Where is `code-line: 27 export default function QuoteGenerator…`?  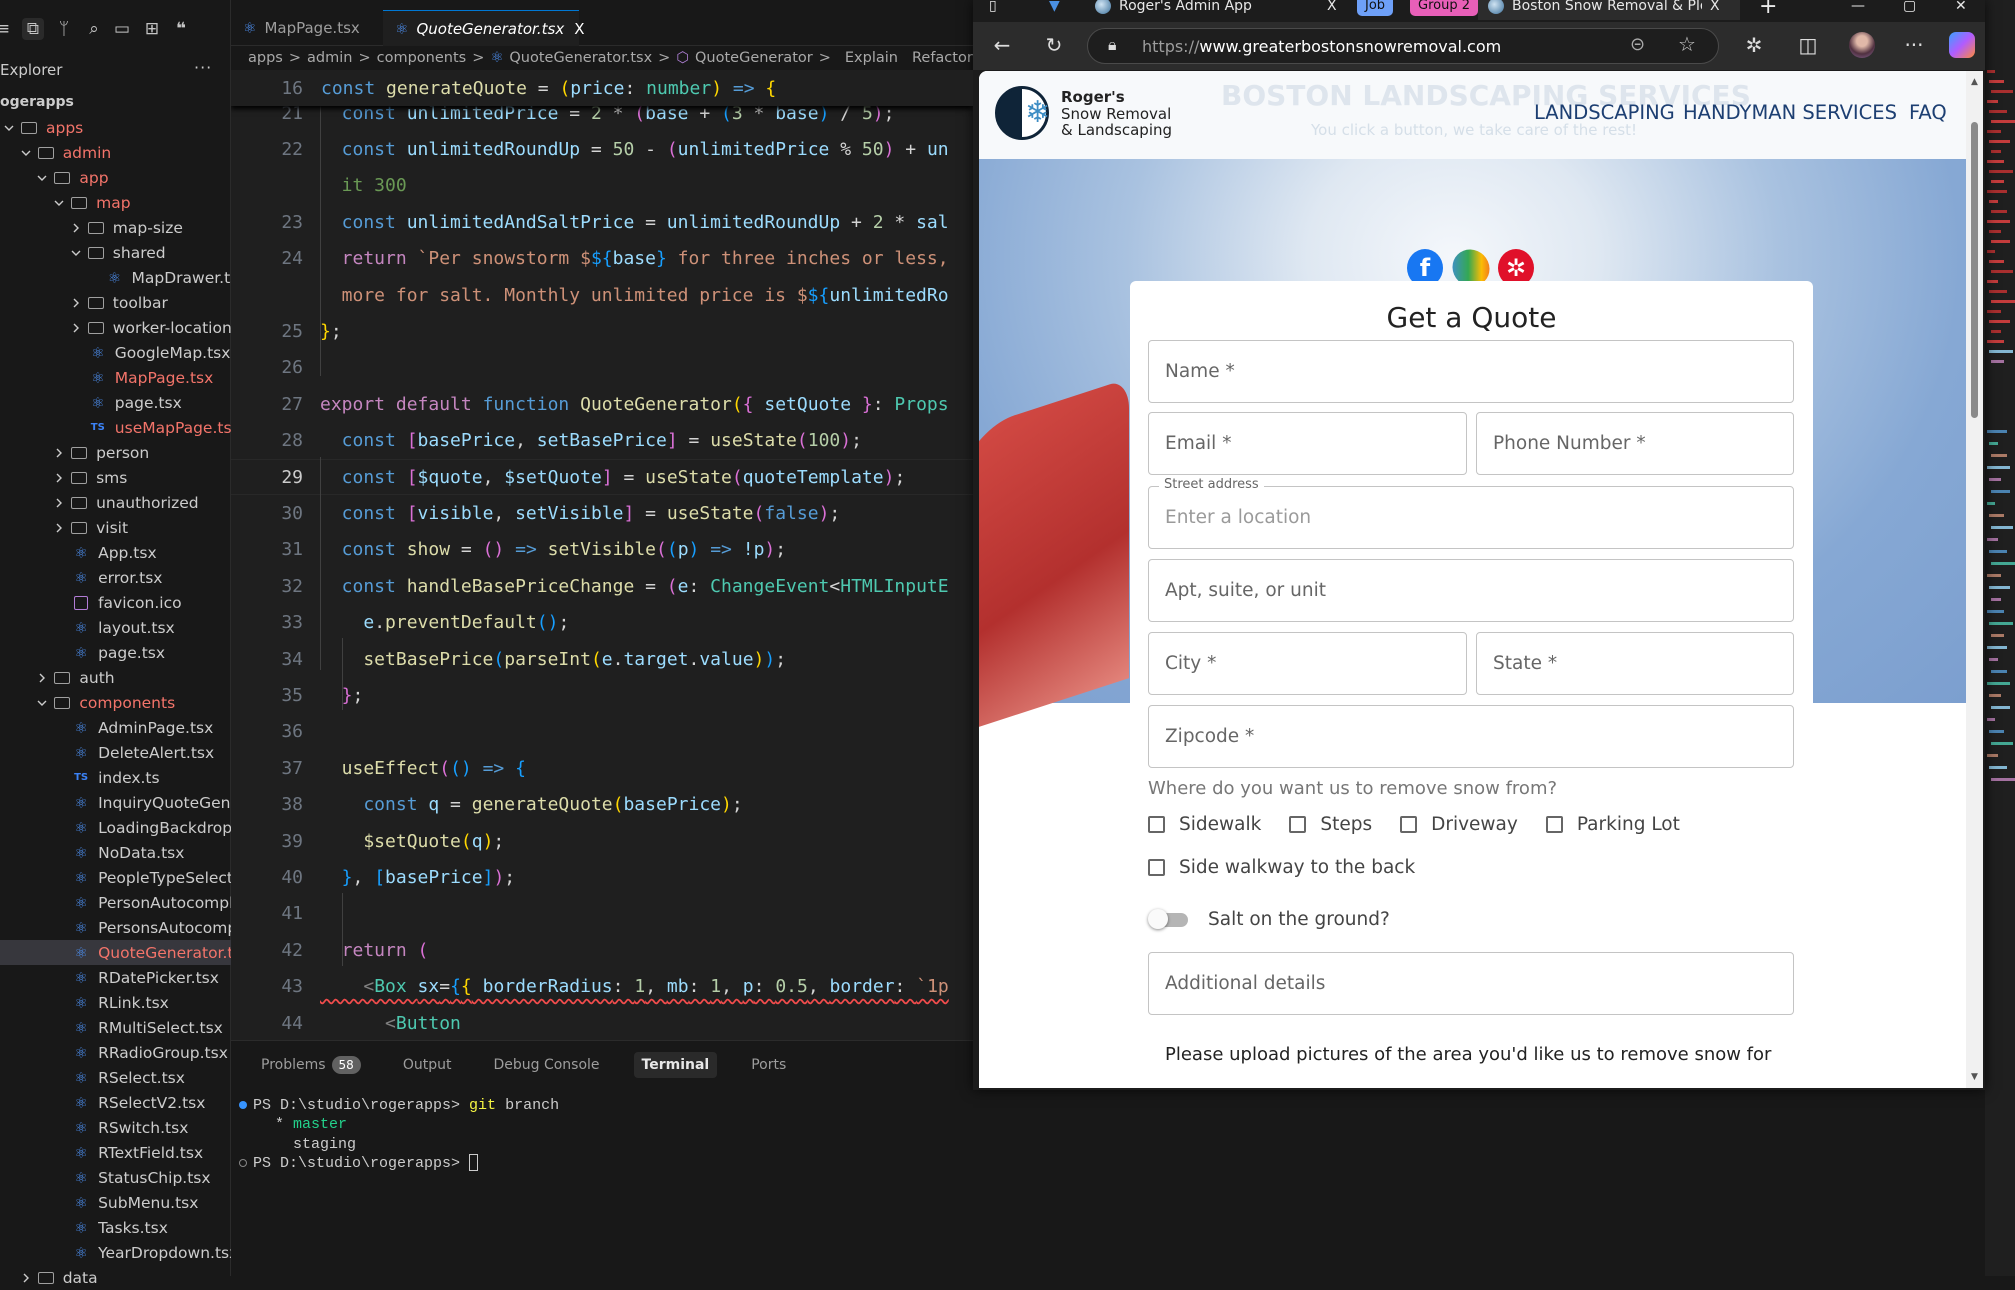
code-line: 27 export default function QuoteGenerator… is located at coordinates (602, 404).